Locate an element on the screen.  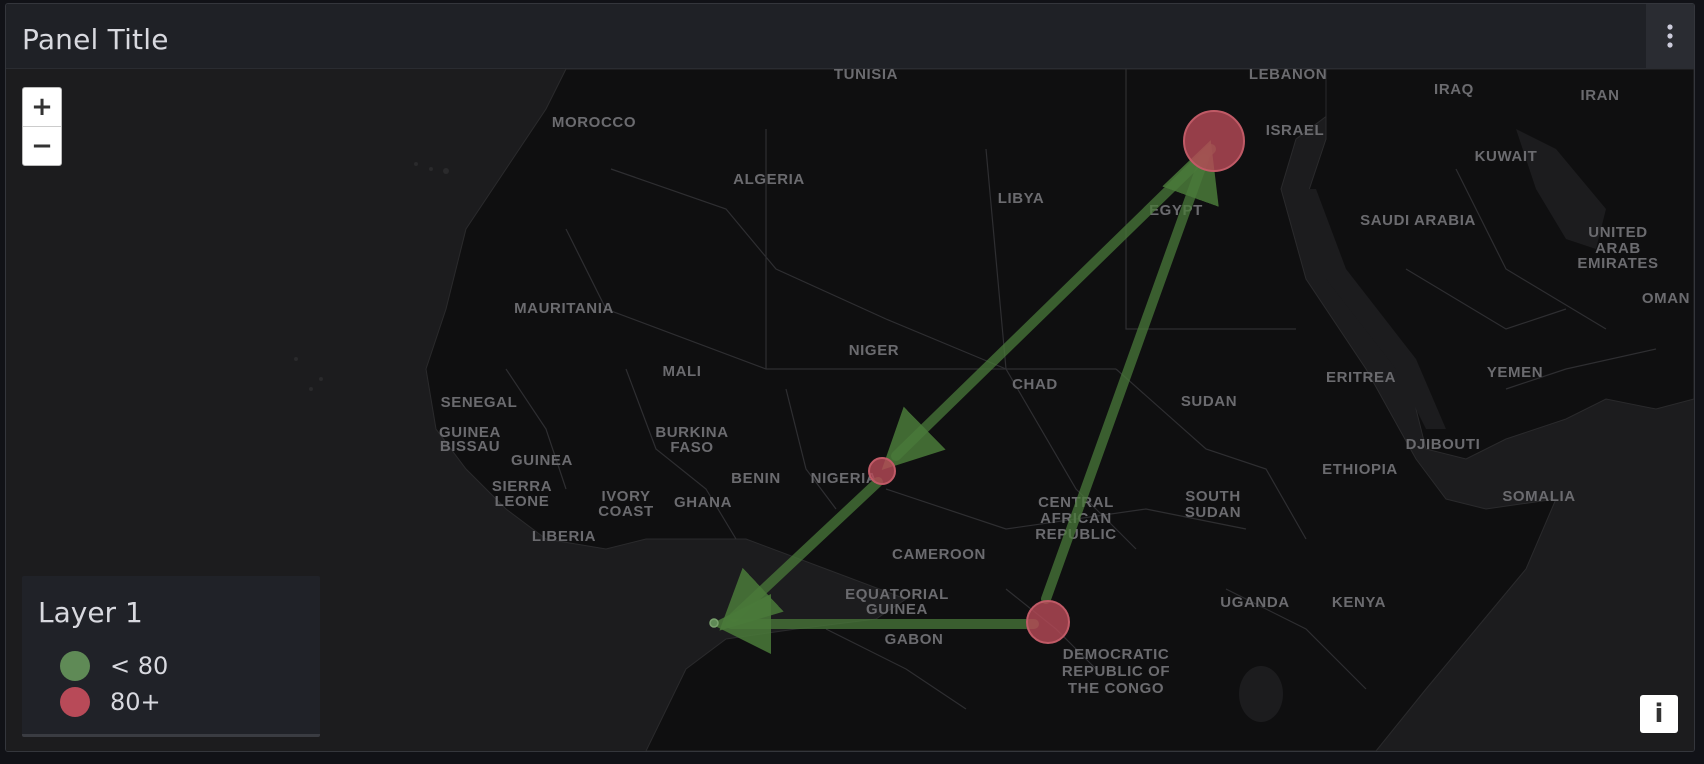
label-drc-3: THE CONGO is located at coordinates (1116, 688).